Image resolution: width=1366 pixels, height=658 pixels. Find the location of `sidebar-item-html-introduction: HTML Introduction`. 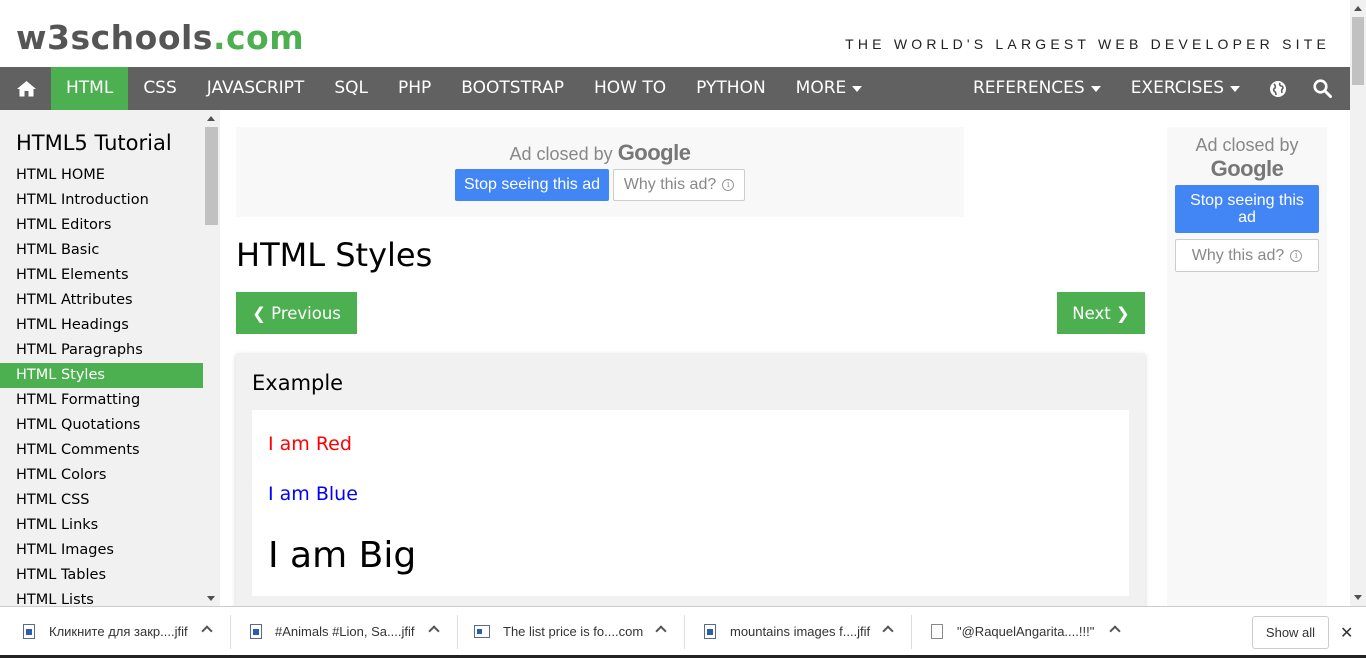

sidebar-item-html-introduction: HTML Introduction is located at coordinates (101, 200).